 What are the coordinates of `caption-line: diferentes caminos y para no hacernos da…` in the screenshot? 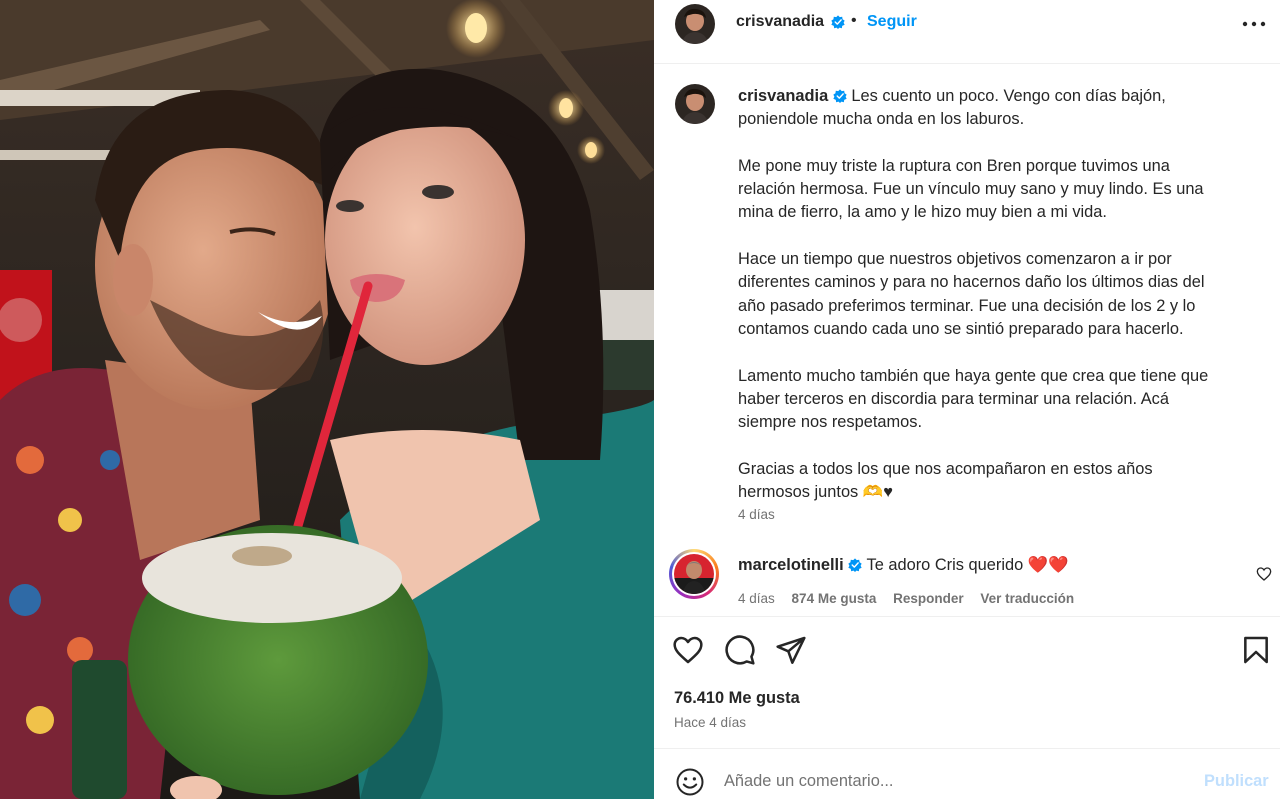 It's located at (971, 282).